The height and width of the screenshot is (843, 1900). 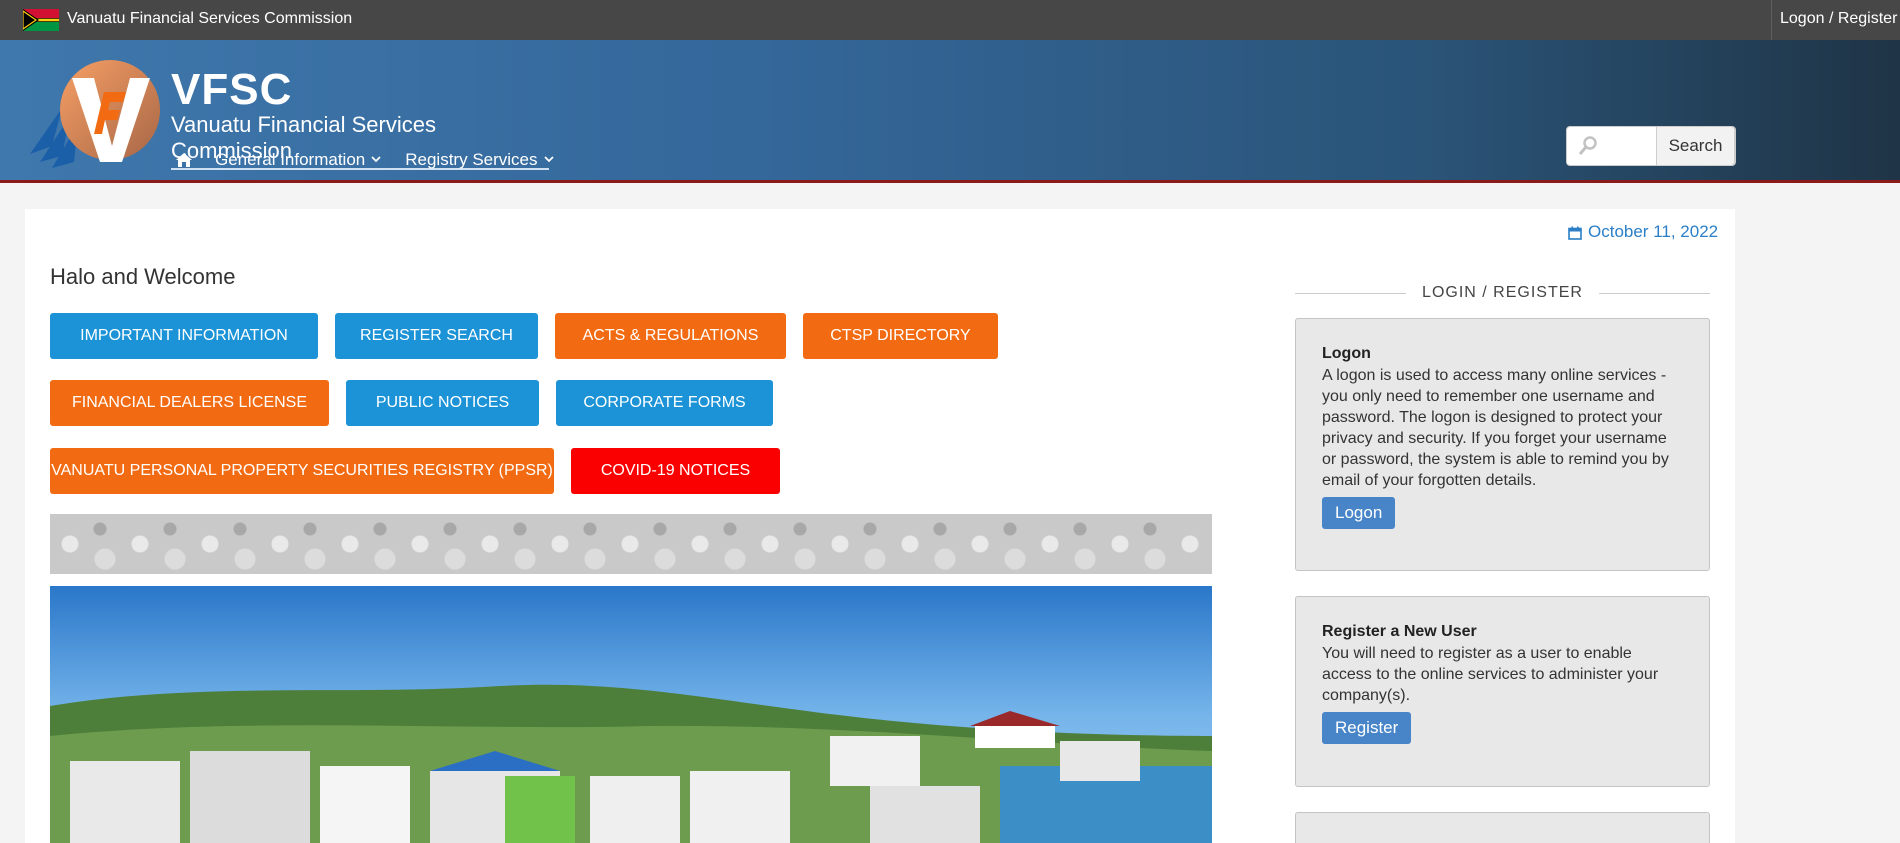 What do you see at coordinates (900, 336) in the screenshot?
I see `ctsp-directory-button: CTSP DIRECTORY` at bounding box center [900, 336].